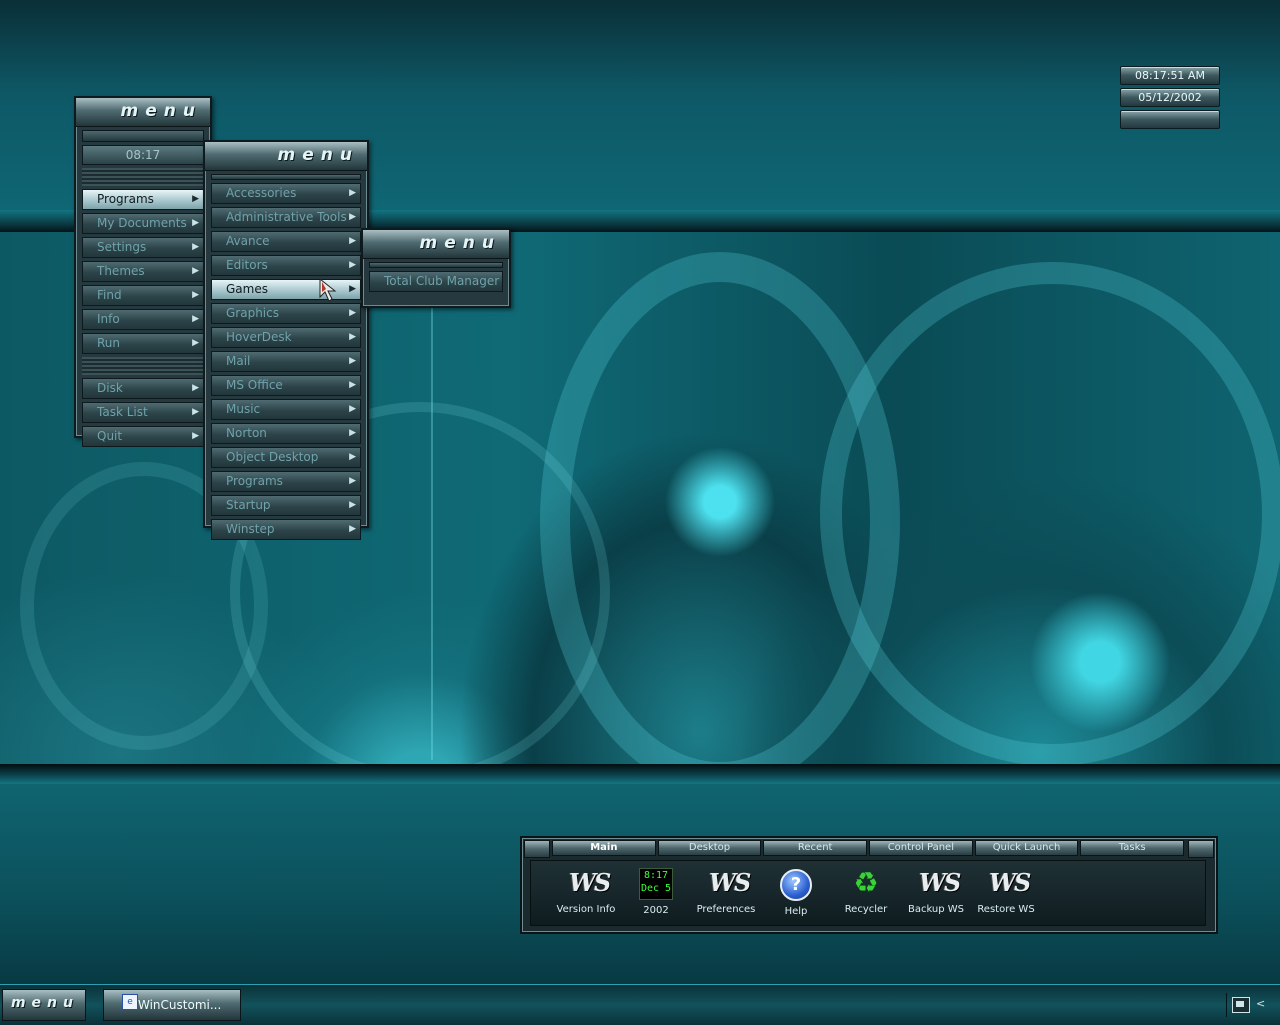  What do you see at coordinates (286, 241) in the screenshot?
I see `menu-item-avance: Avance ▶` at bounding box center [286, 241].